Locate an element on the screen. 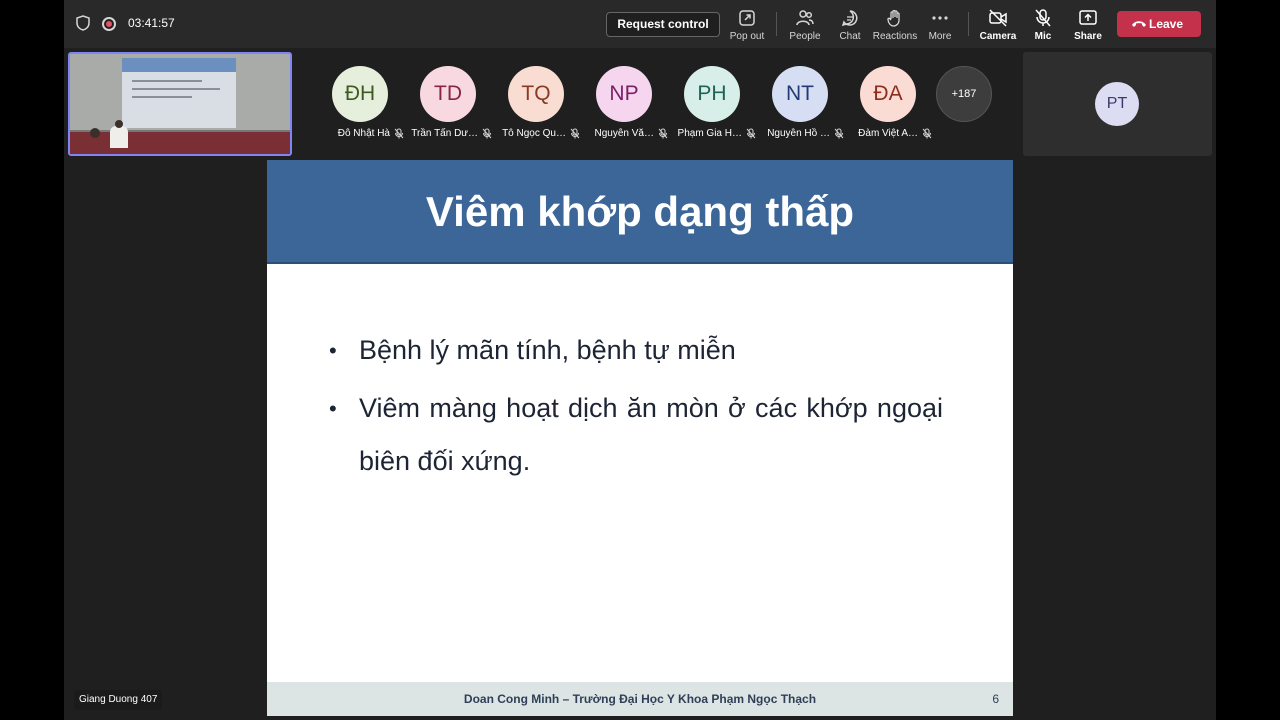 The width and height of the screenshot is (1280, 720). meeting-timer: 03:41:57 is located at coordinates (151, 23).